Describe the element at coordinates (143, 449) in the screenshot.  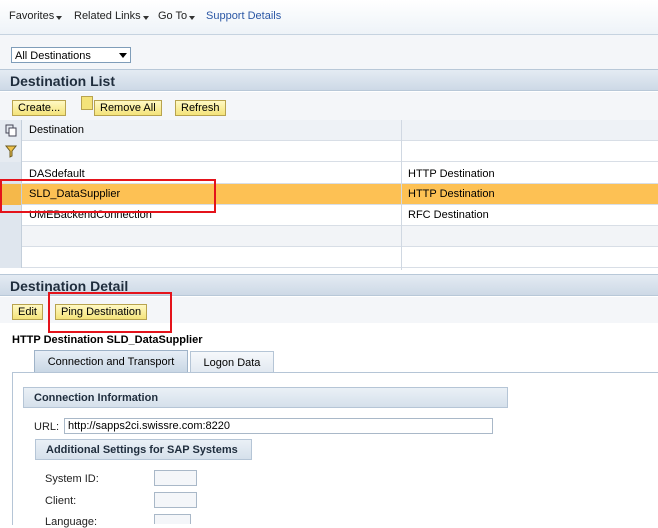
I see `additional-settings-group: Additional Settings for SAP Systems` at that location.